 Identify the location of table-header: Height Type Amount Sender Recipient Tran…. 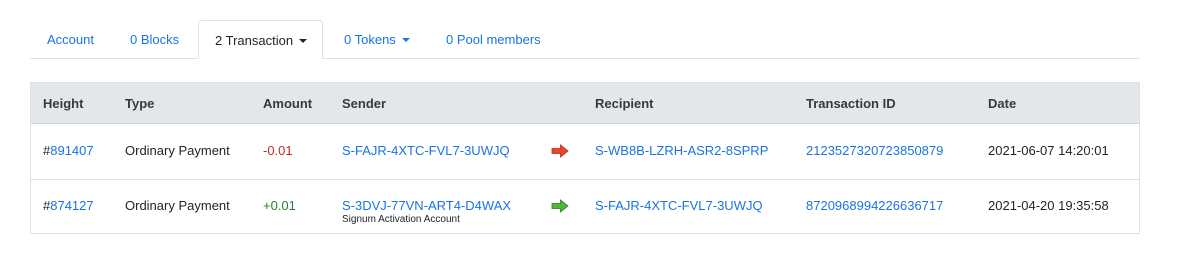
(585, 103).